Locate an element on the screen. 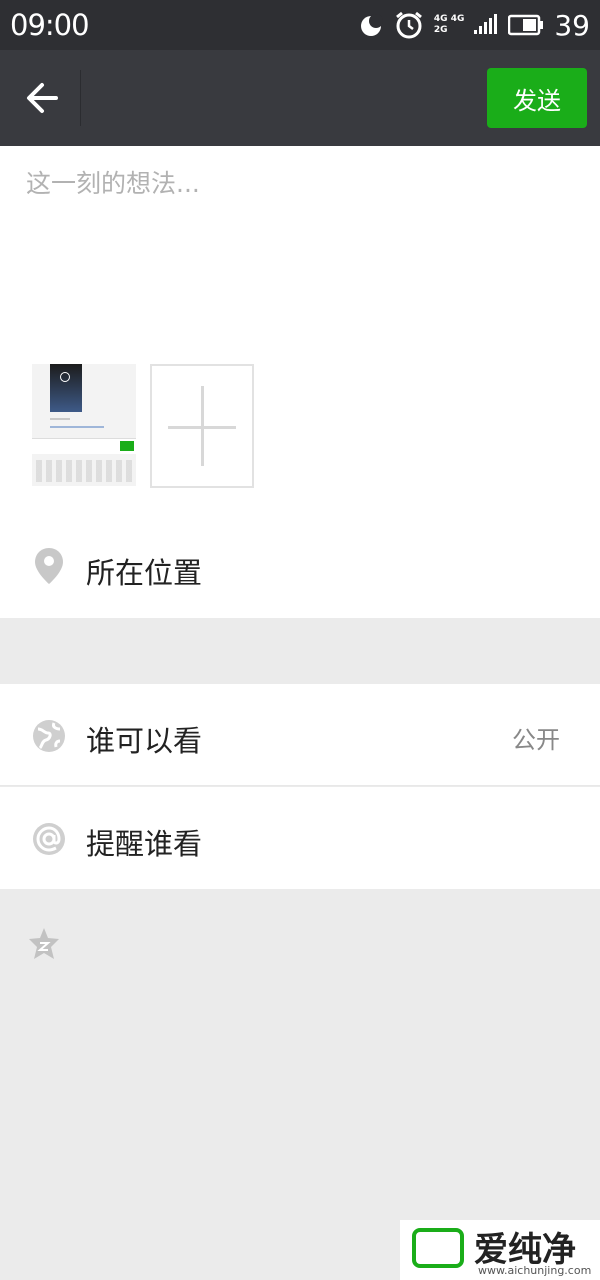 Image resolution: width=600 pixels, height=1280 pixels. attached-image-thumbnail is located at coordinates (84, 425).